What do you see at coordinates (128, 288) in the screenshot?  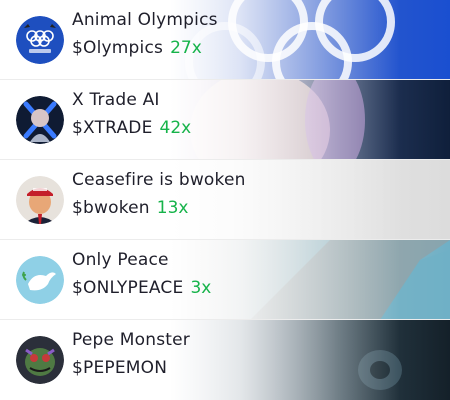 I see `token-ticker: $ONLYPEACE` at bounding box center [128, 288].